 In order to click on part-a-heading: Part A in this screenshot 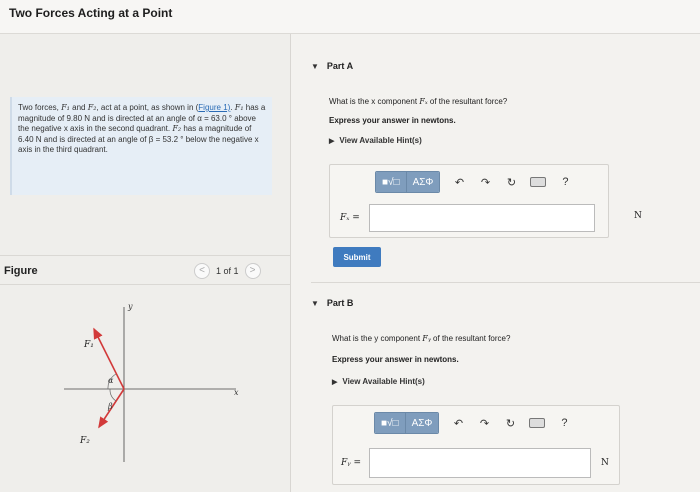, I will do `click(340, 66)`.